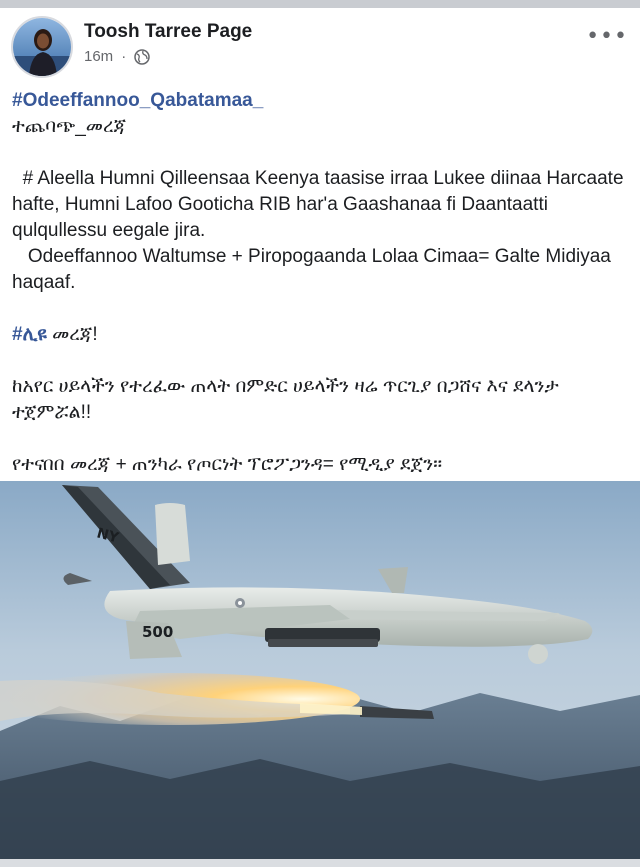 The image size is (640, 867). What do you see at coordinates (607, 37) in the screenshot?
I see `more-options-icon: •••` at bounding box center [607, 37].